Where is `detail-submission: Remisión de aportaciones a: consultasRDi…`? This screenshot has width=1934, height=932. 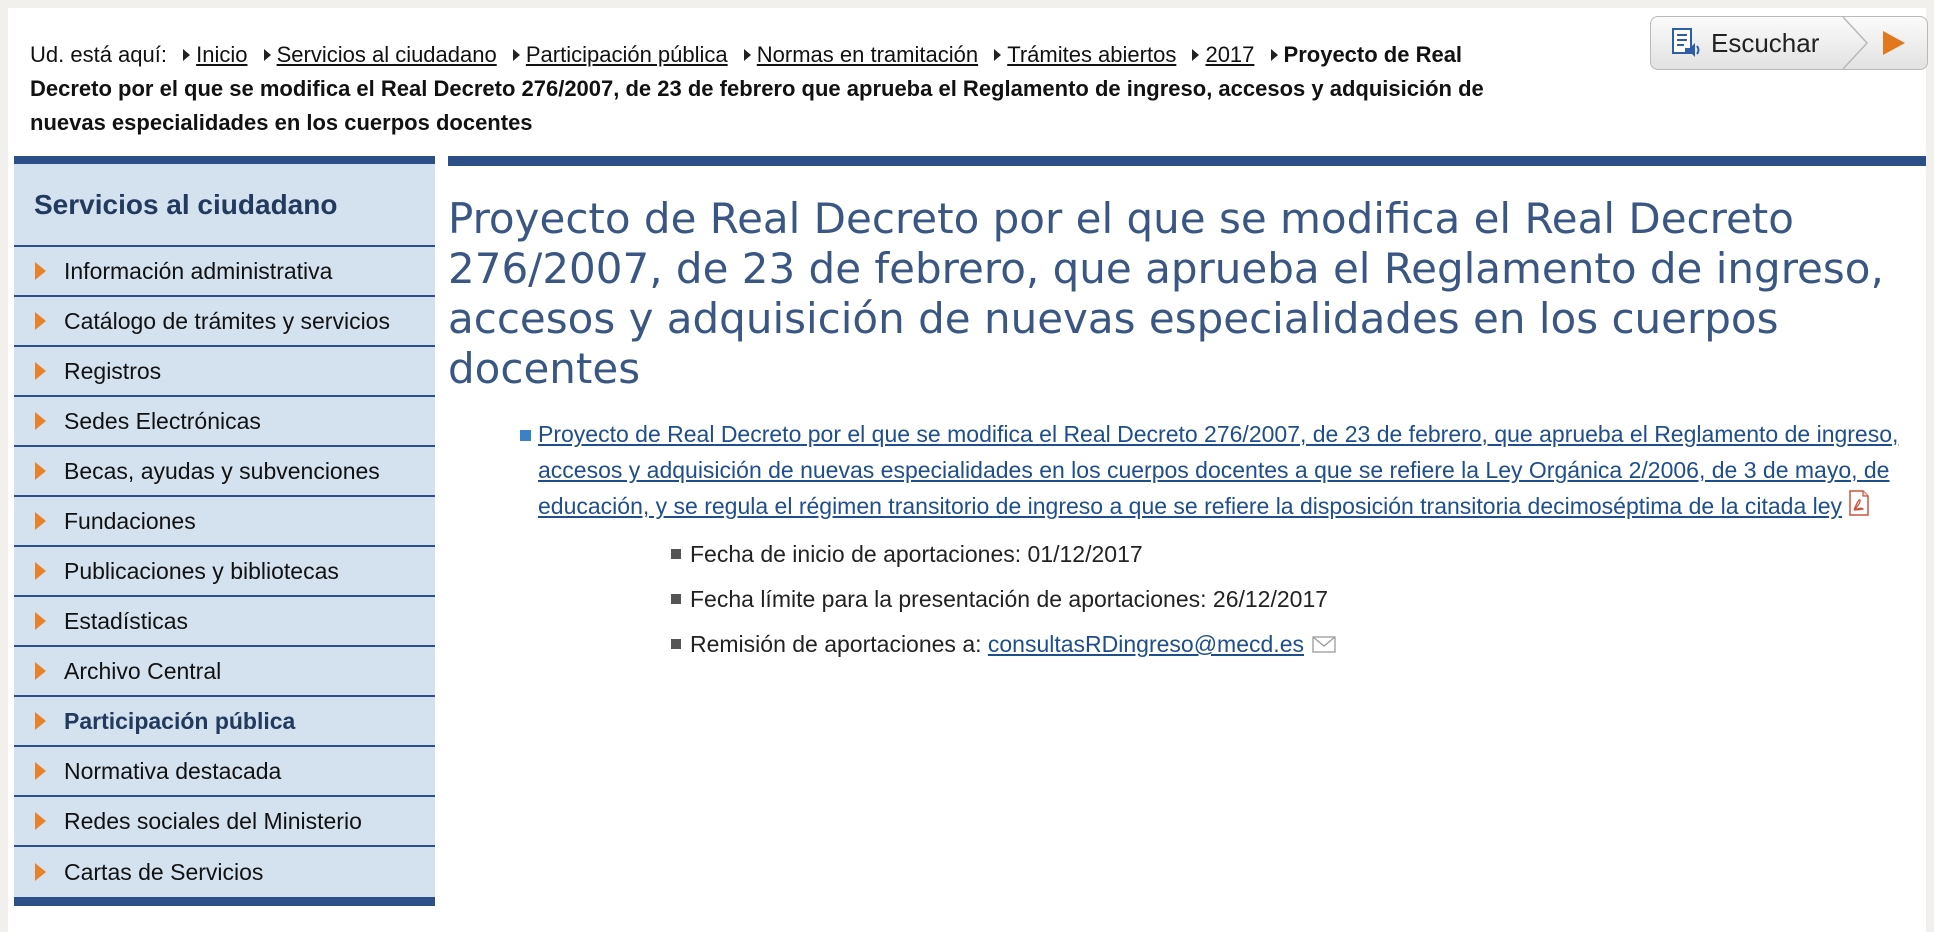 detail-submission: Remisión de aportaciones a: consultasRDi… is located at coordinates (1232, 644).